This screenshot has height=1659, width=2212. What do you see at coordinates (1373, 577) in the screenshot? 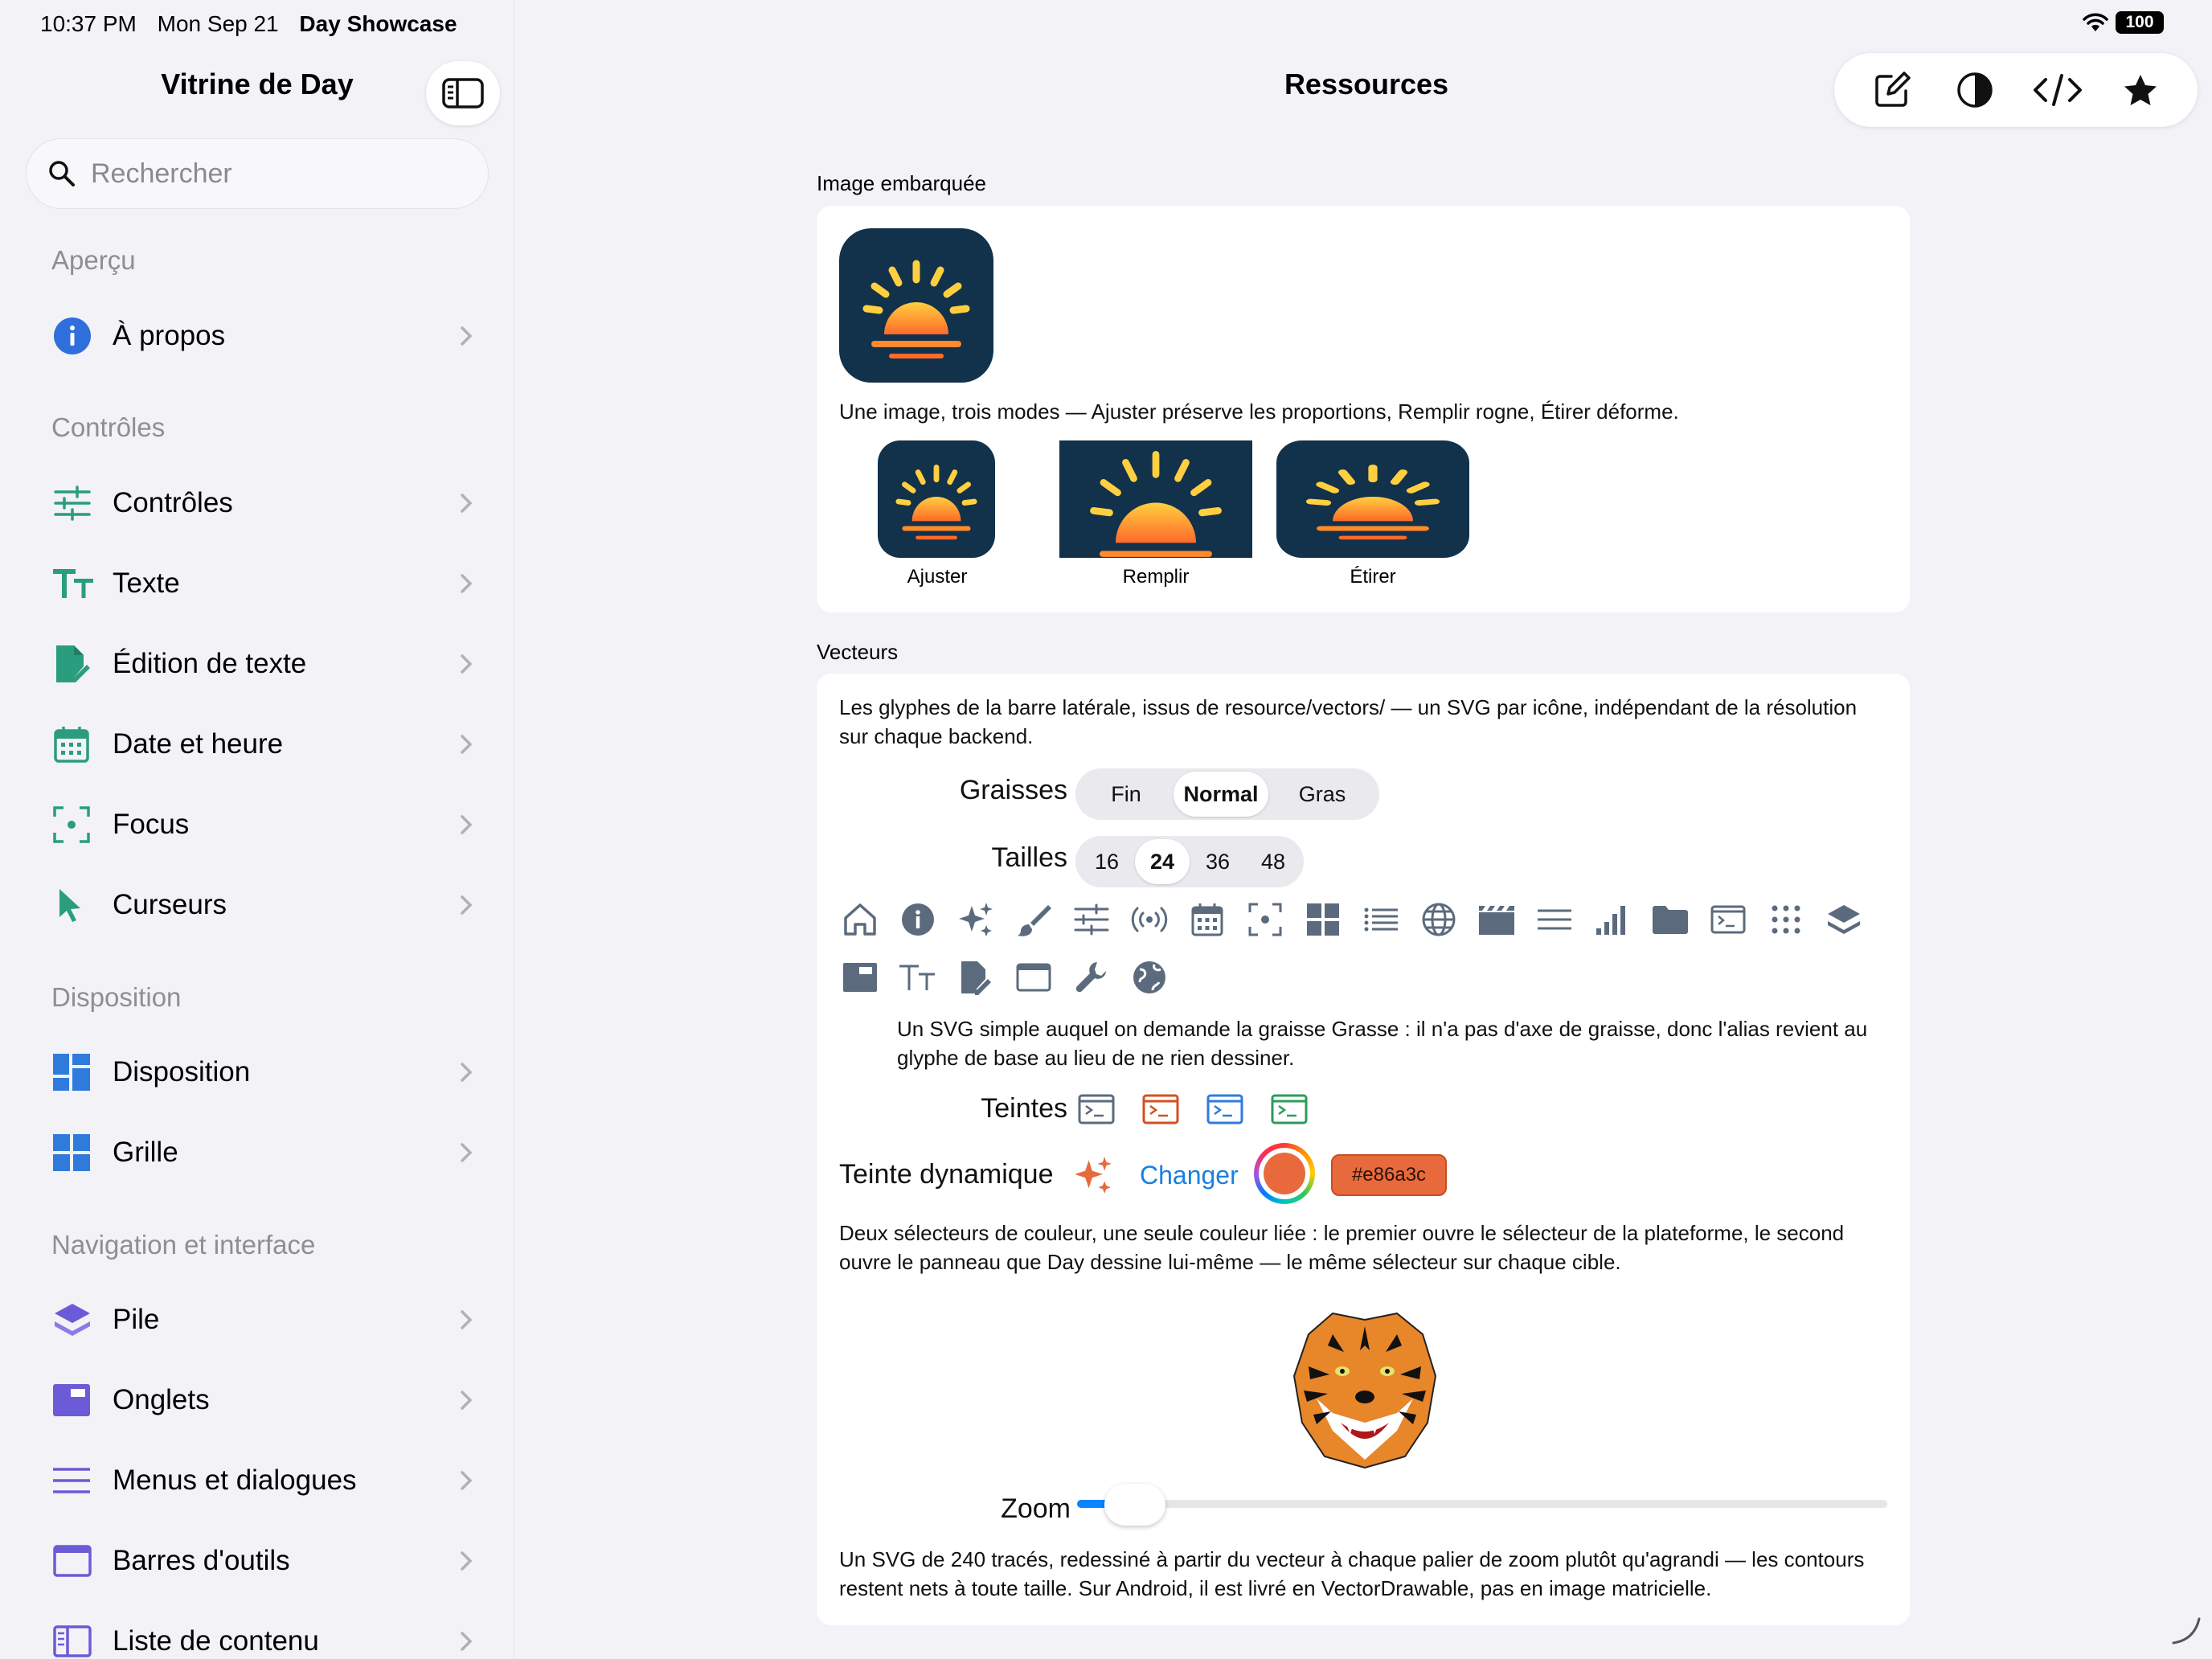
I see `mode-caption-etirer: Étirer` at bounding box center [1373, 577].